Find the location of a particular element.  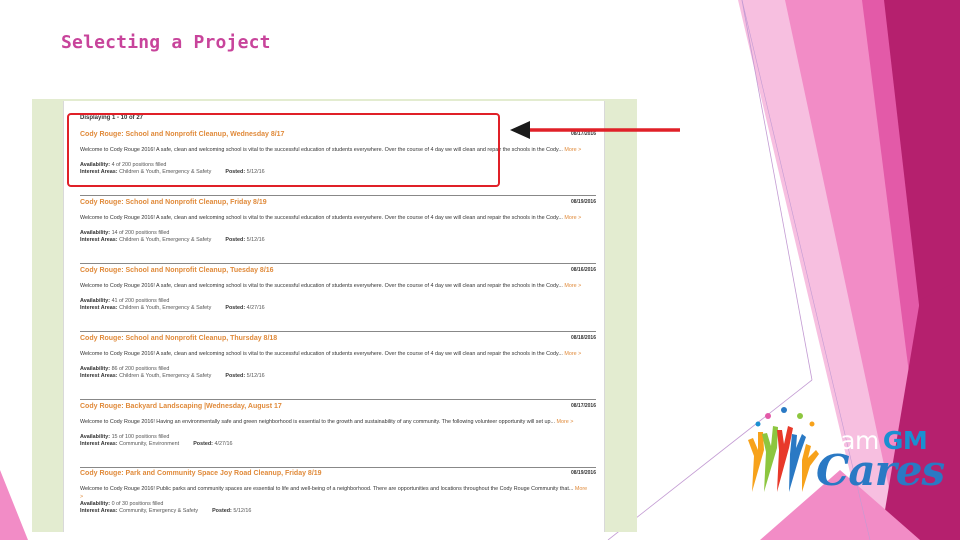

listing-date: 08/16/2016 is located at coordinates (583, 270).